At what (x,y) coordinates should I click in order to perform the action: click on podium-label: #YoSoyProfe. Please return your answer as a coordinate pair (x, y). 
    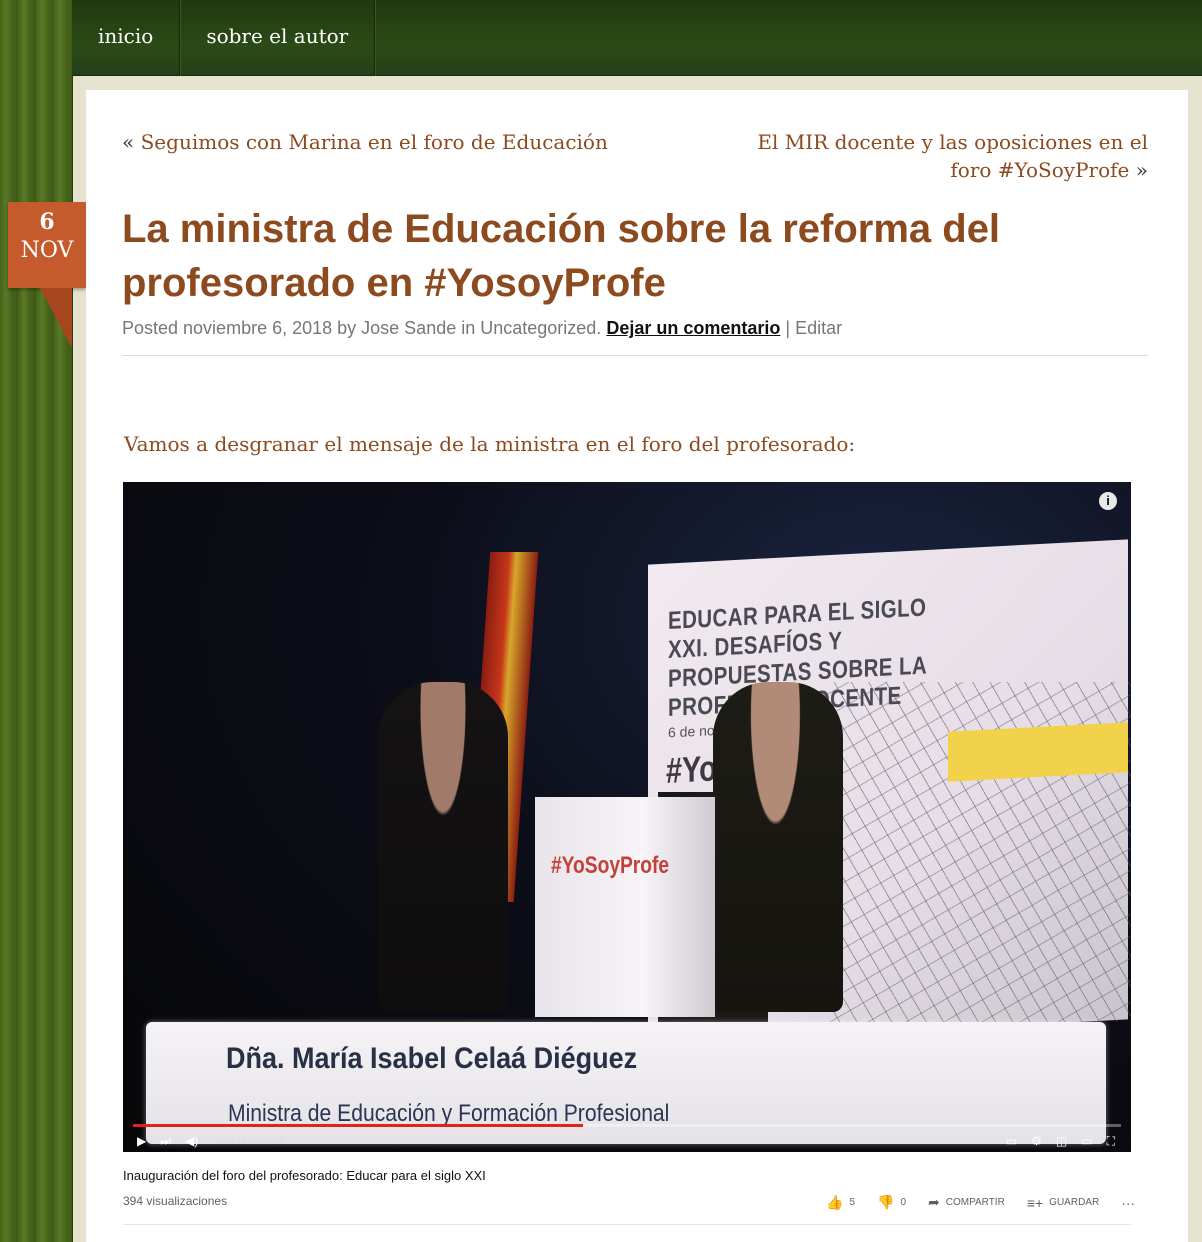
    Looking at the image, I should click on (610, 865).